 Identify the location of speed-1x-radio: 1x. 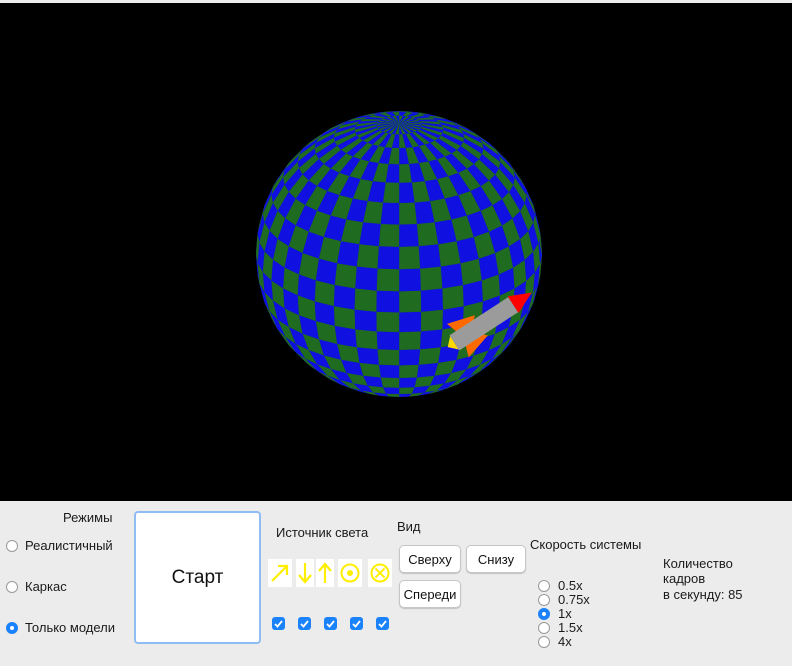
(555, 613).